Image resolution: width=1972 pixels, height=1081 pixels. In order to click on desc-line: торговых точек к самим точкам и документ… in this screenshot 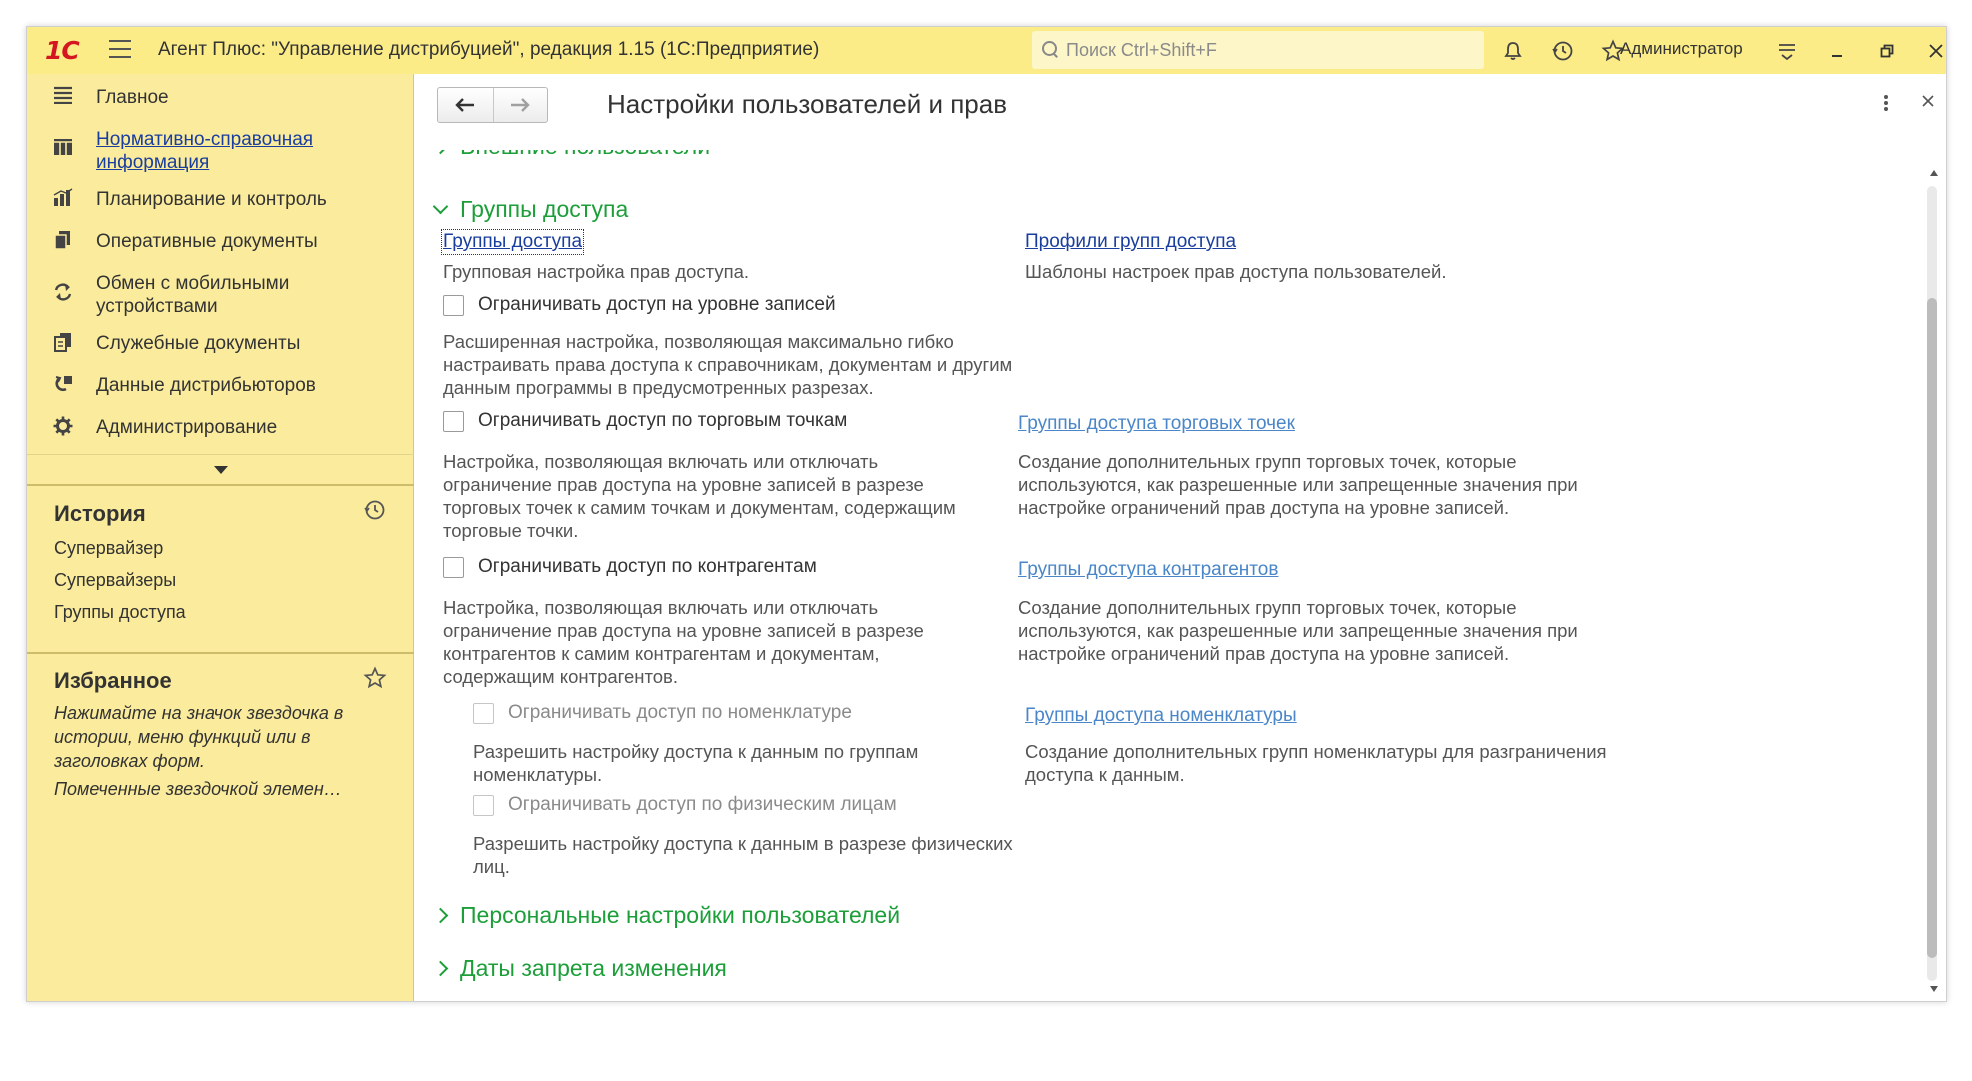, I will do `click(699, 507)`.